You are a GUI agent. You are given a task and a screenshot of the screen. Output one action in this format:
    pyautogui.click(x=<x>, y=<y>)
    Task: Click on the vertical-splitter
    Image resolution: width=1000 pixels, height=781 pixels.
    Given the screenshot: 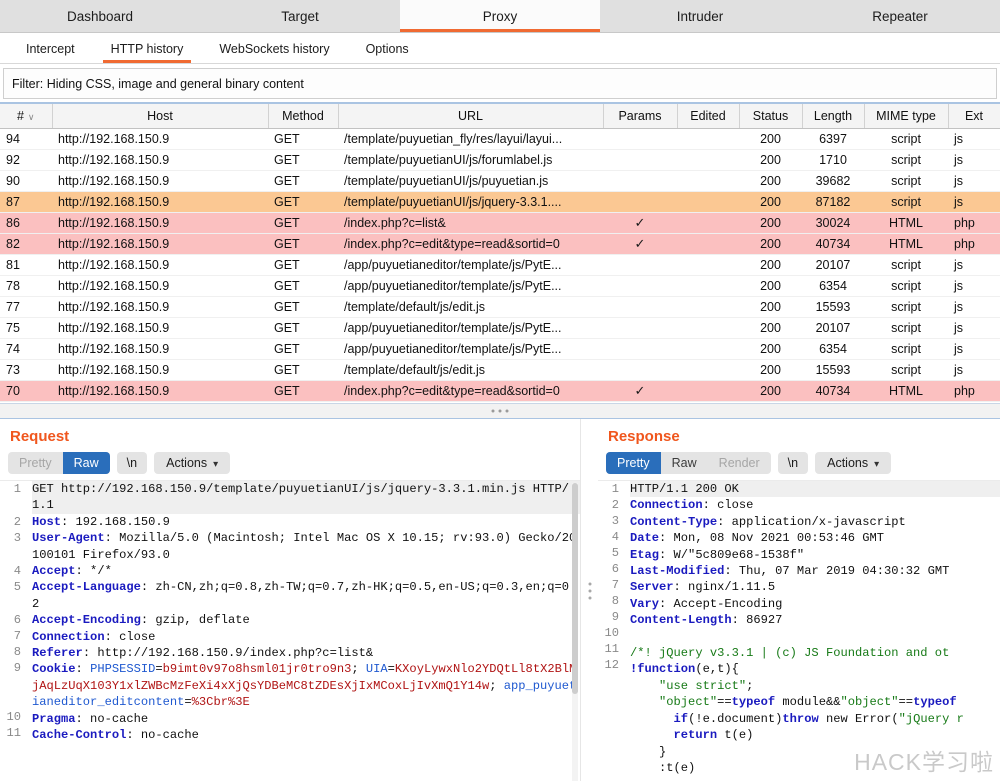 What is the action you would take?
    pyautogui.click(x=589, y=600)
    